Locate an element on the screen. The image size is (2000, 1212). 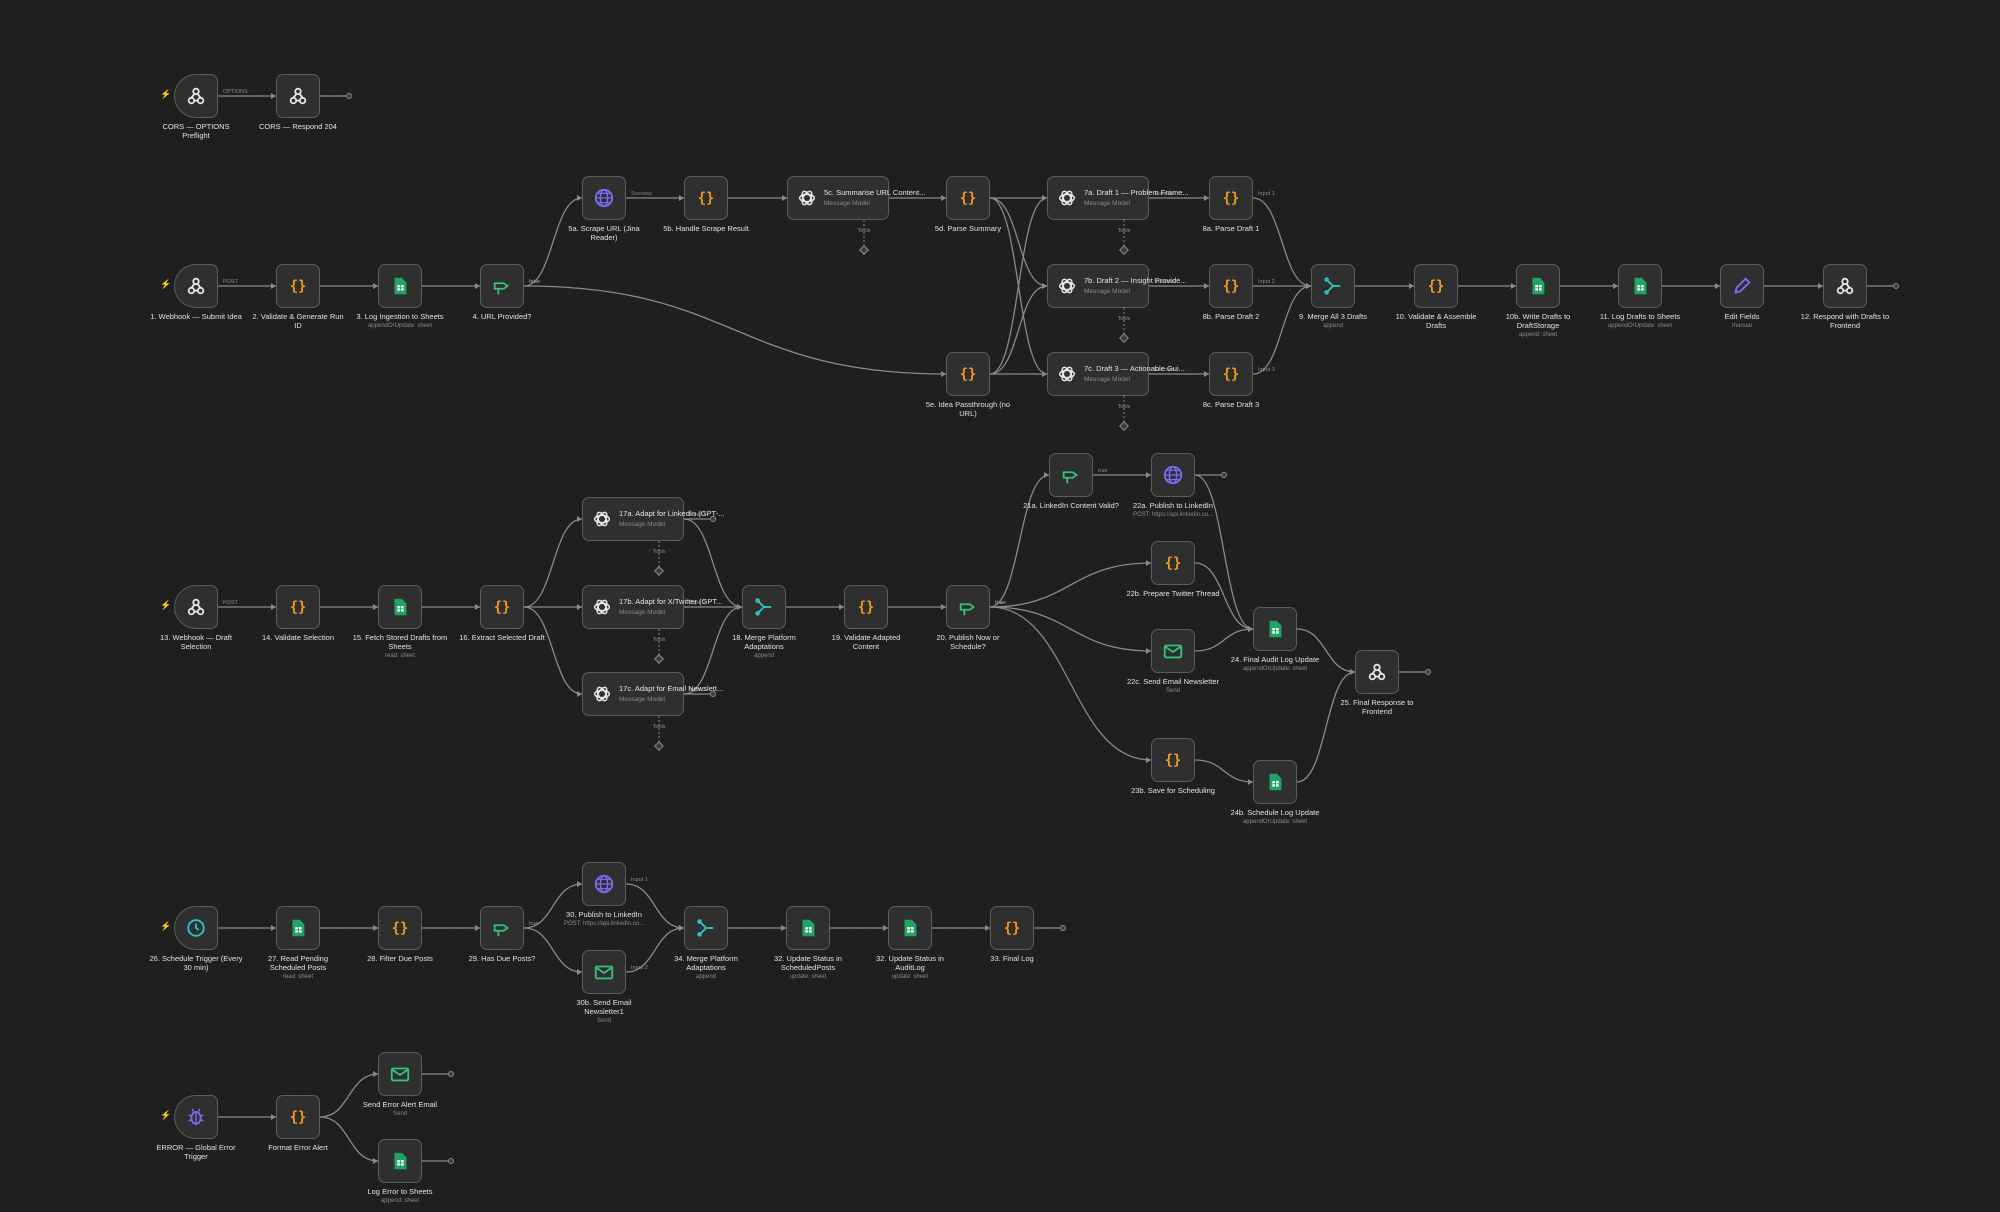
node-n8b: {} is located at coordinates (1231, 286).